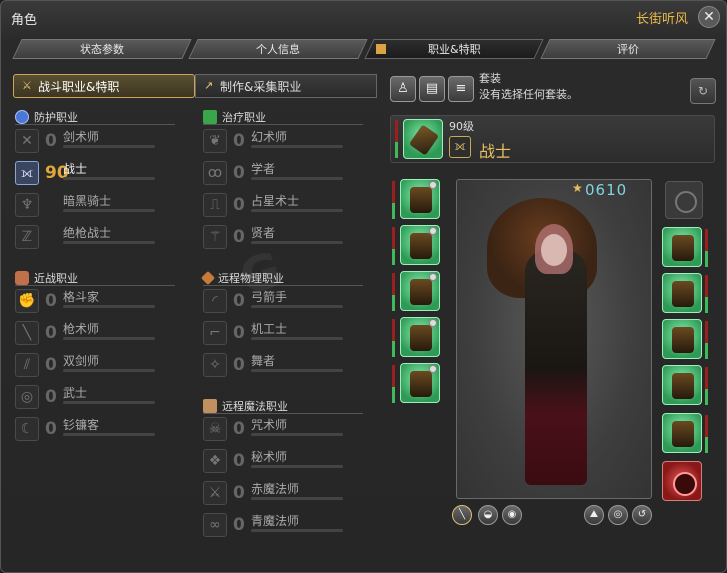 The height and width of the screenshot is (573, 727). I want to click on job-reaper: ☾ 0 钐镰客, so click(95, 429).